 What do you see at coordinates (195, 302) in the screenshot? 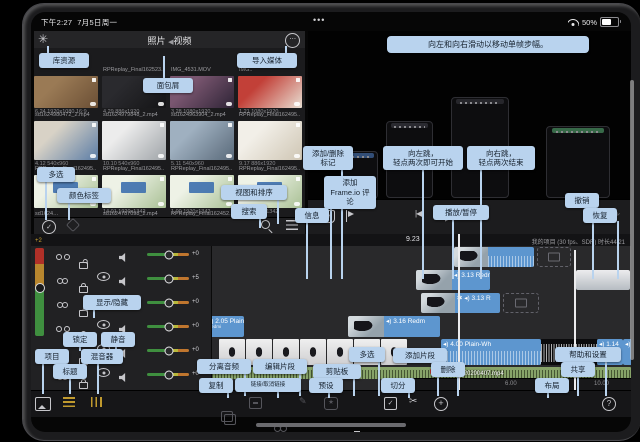
I see `track-gain-value: +0` at bounding box center [195, 302].